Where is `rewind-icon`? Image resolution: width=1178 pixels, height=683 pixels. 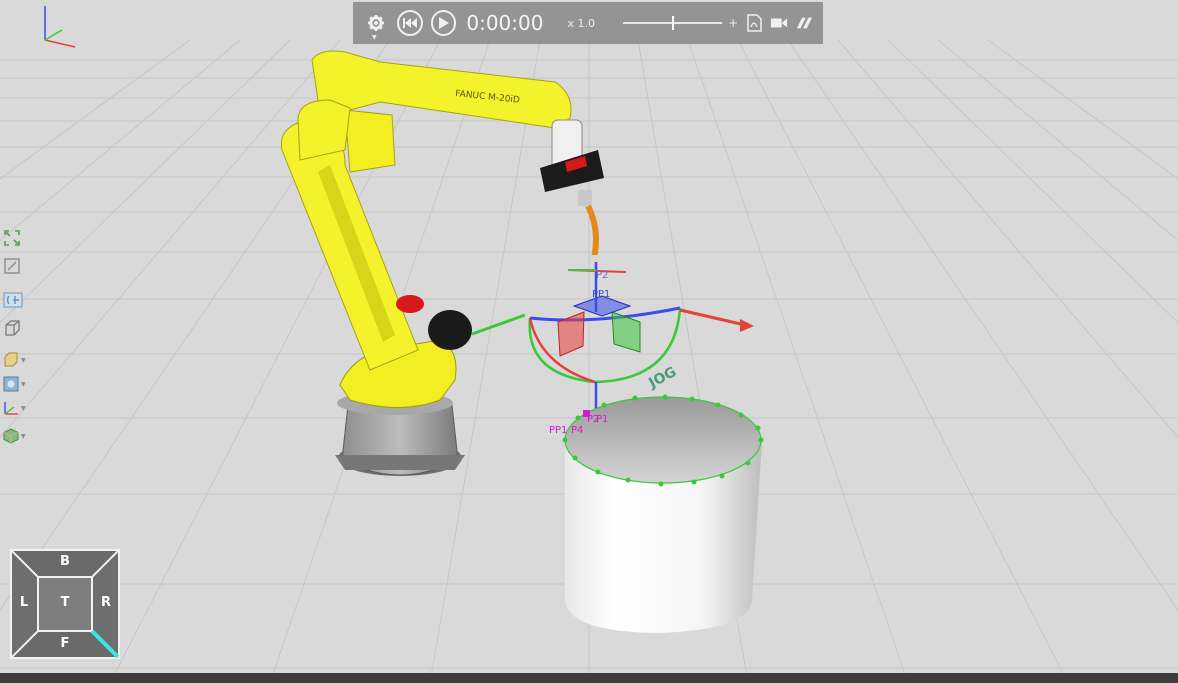 rewind-icon is located at coordinates (409, 23).